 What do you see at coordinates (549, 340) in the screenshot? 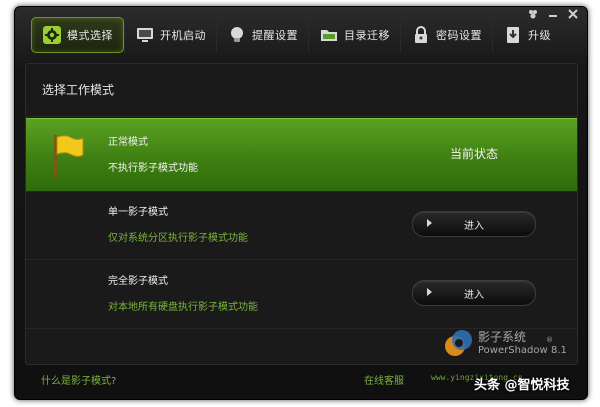
I see `registered-mark: ®` at bounding box center [549, 340].